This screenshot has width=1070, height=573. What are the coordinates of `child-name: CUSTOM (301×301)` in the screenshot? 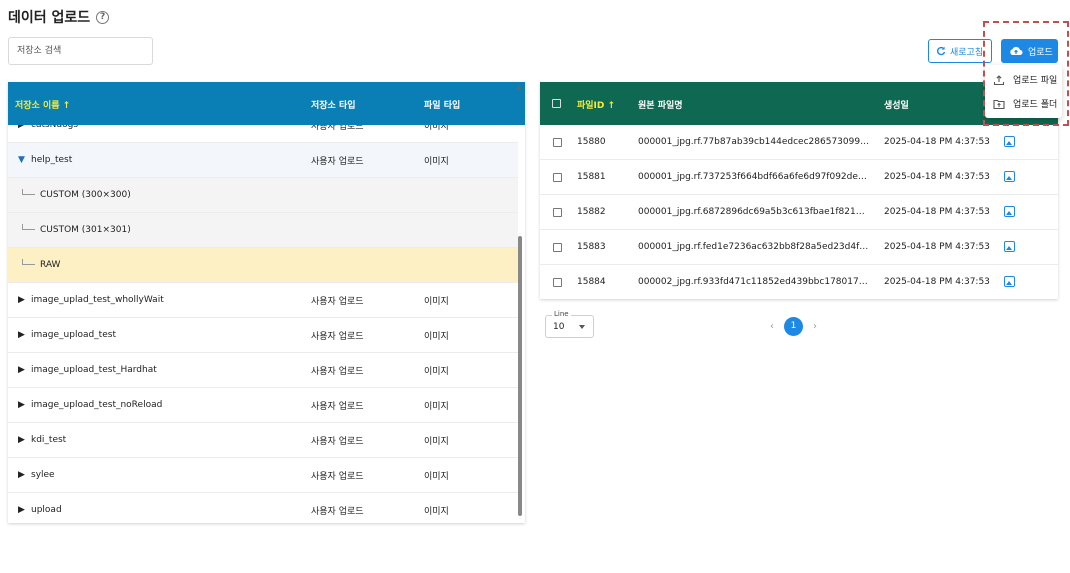 It's located at (85, 230).